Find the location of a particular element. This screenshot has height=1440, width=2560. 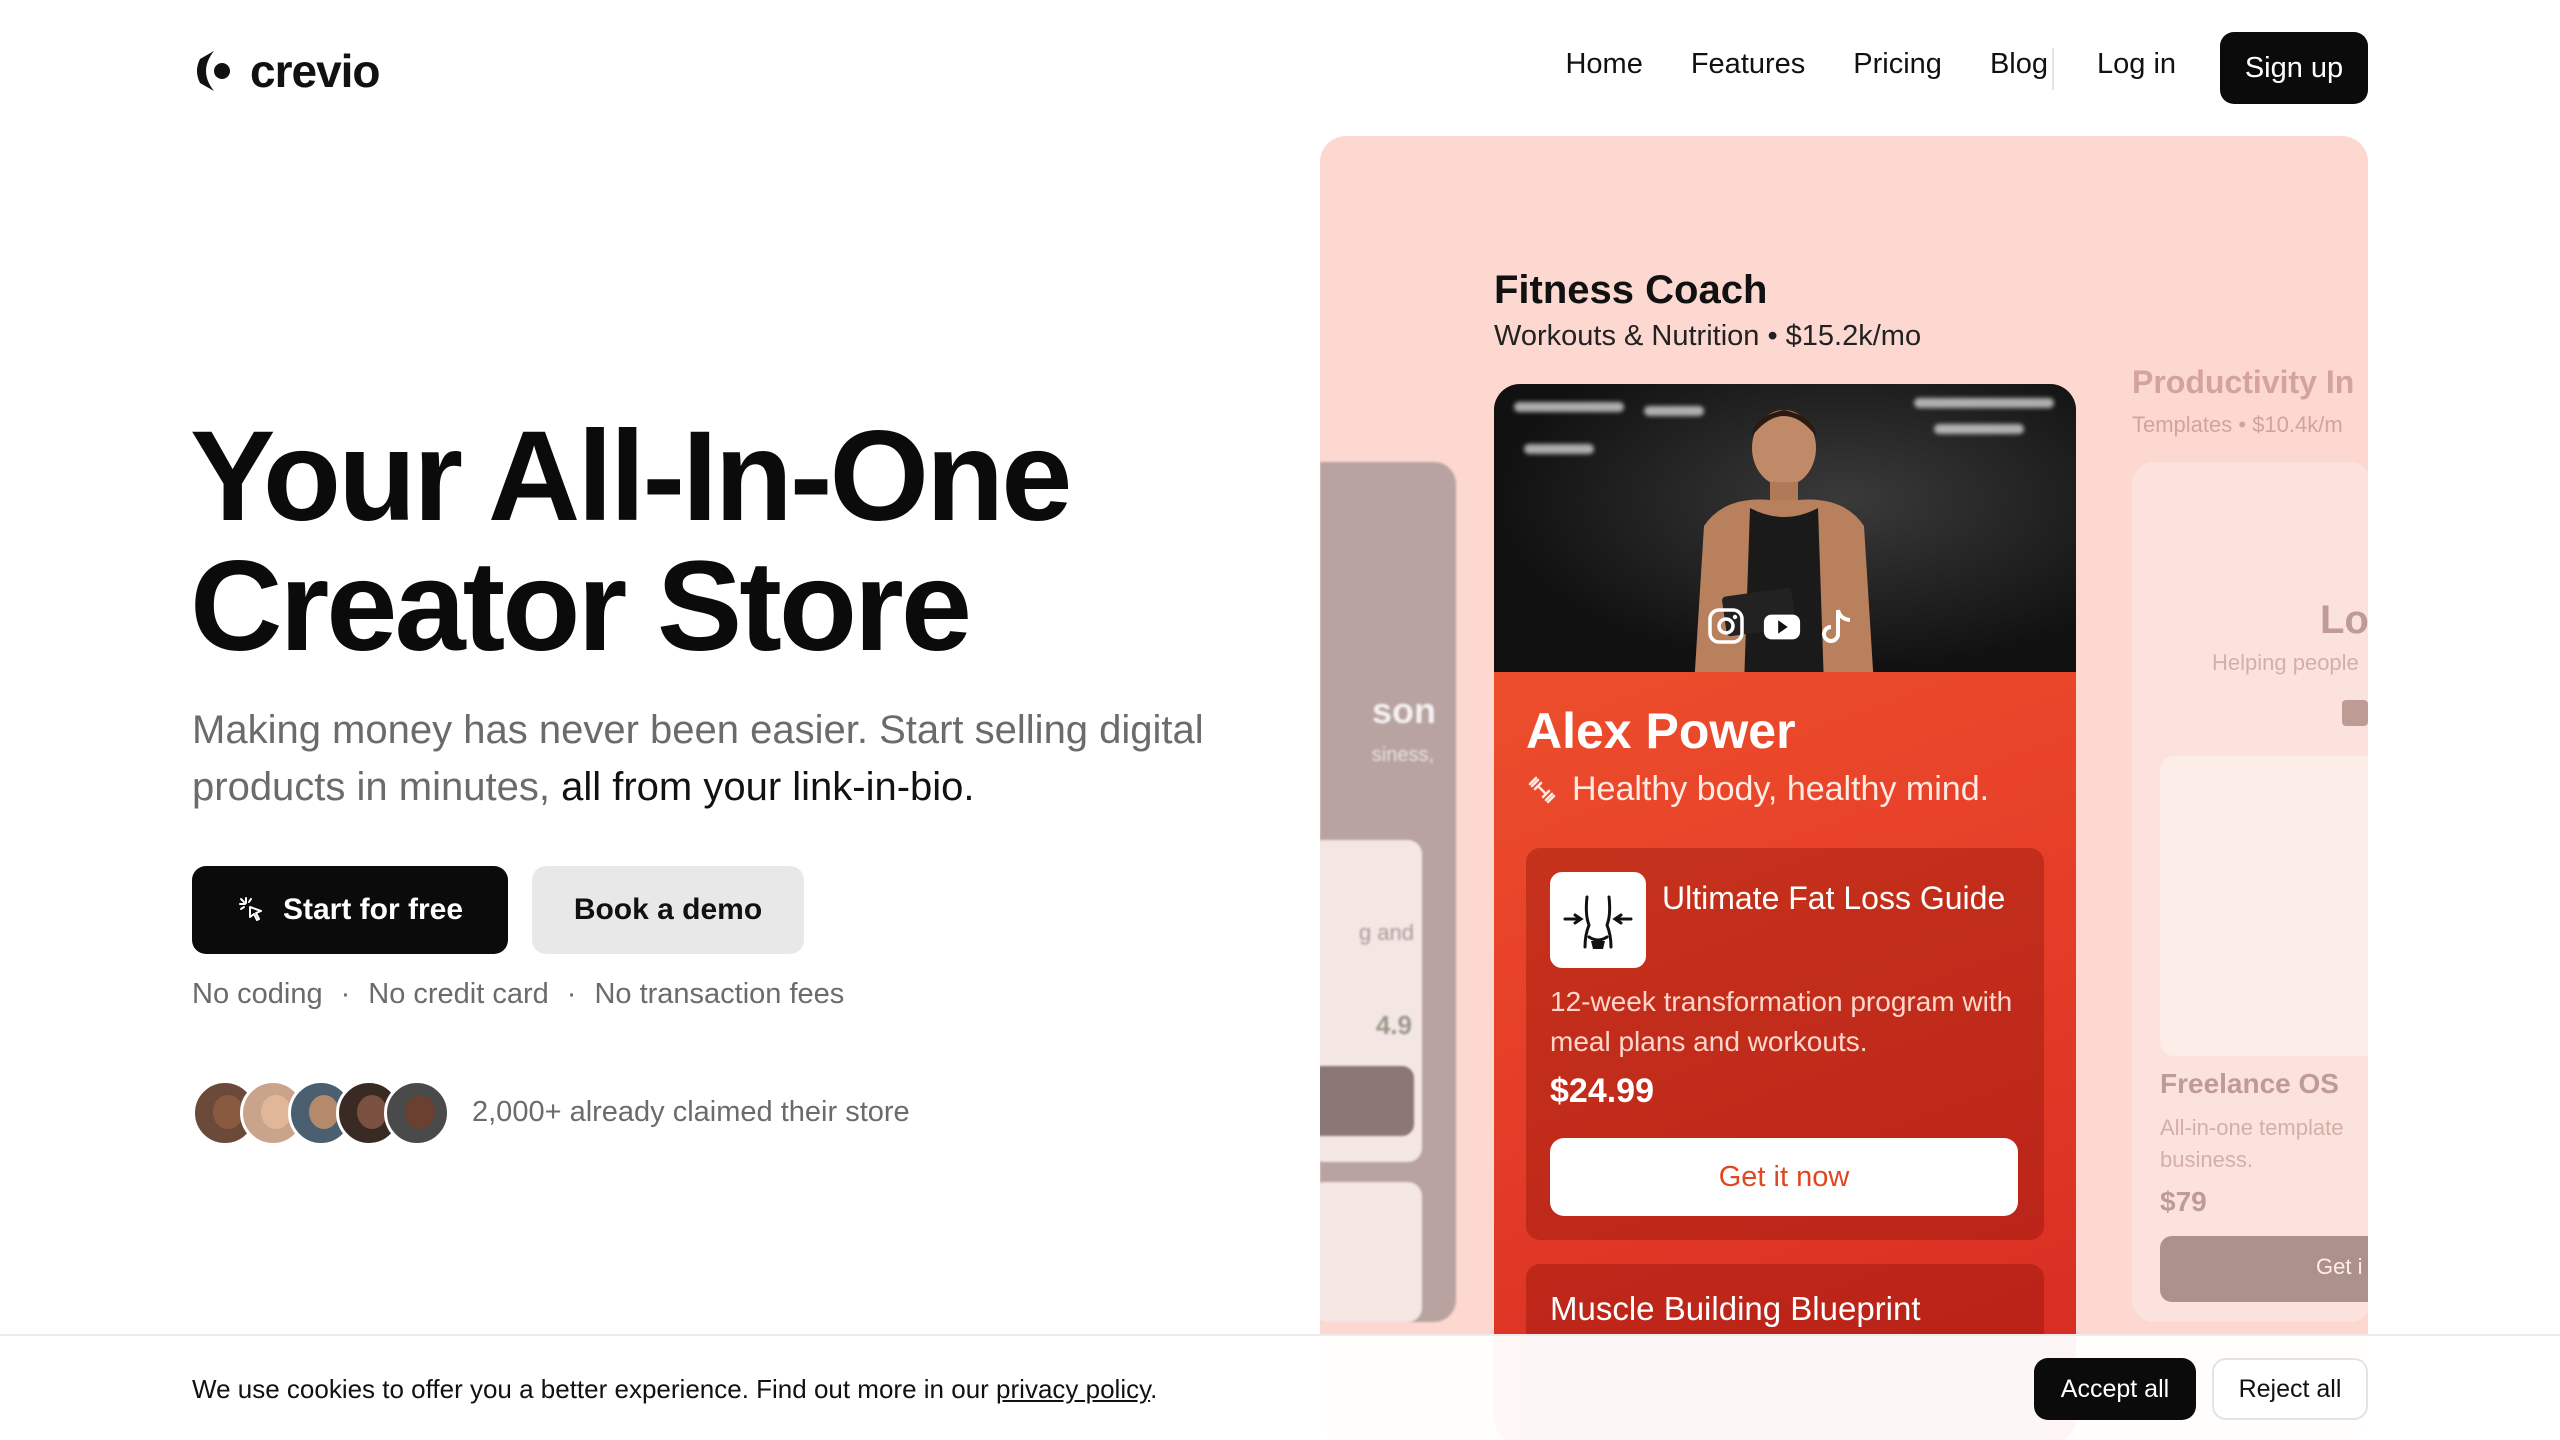

start-for-free-button: Start for free is located at coordinates (350, 910).